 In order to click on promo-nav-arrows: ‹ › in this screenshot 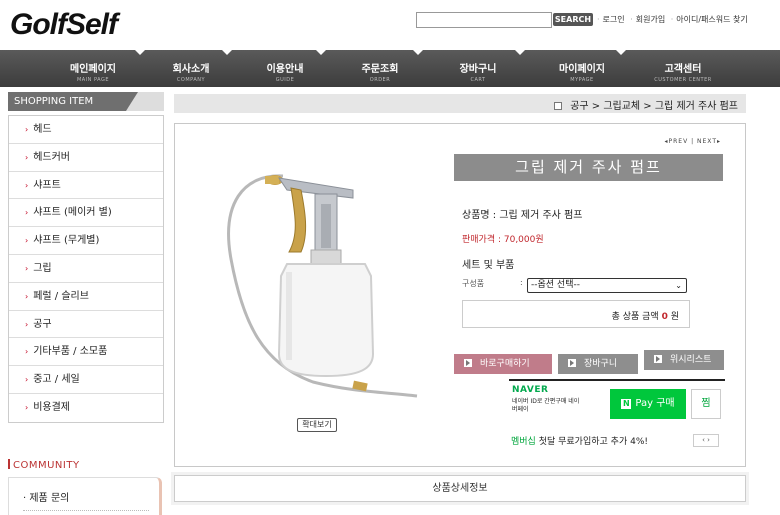, I will do `click(706, 440)`.